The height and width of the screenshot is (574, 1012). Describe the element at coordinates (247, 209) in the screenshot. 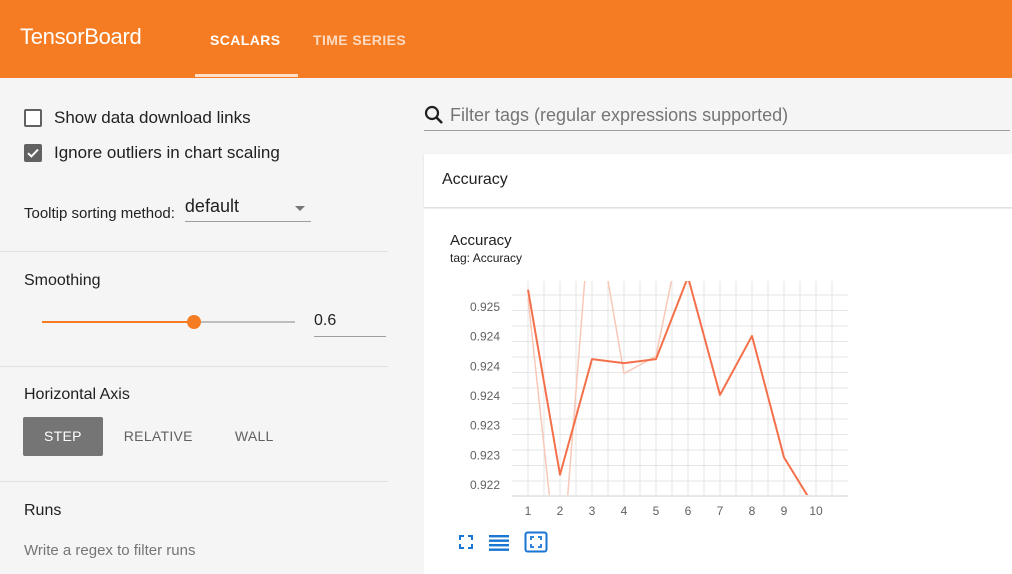

I see `tooltip-sorting-select: default` at that location.